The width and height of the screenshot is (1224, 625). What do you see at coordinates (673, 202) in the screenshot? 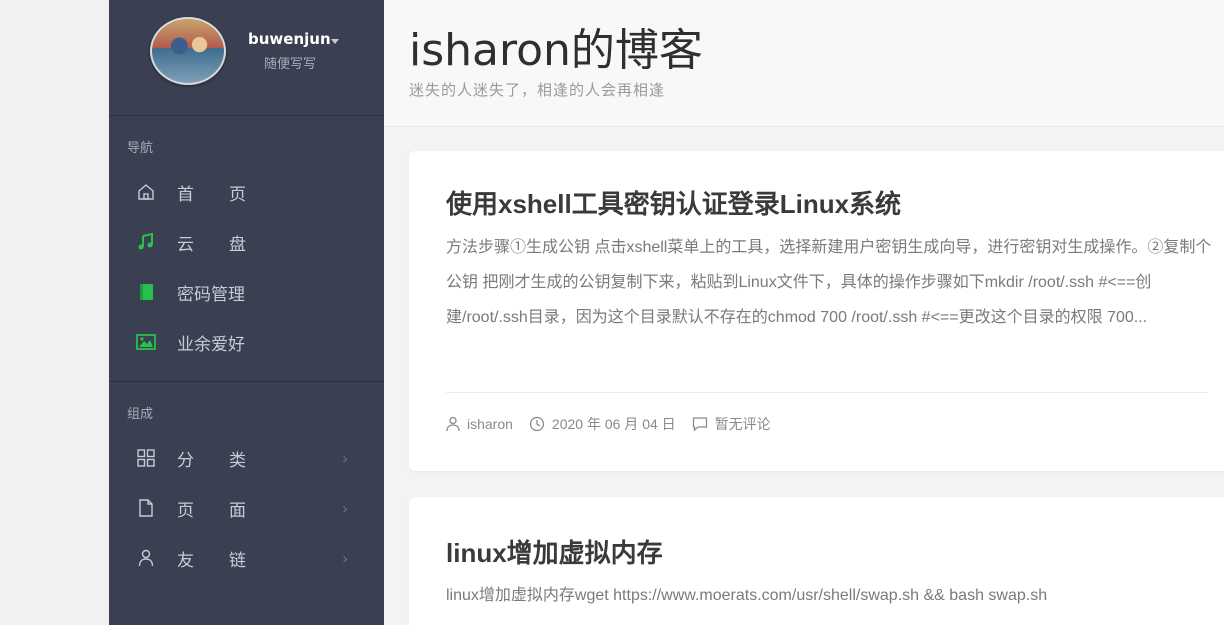
I see `post-title: 使用xshell工具密钥认证登录Linux系统` at bounding box center [673, 202].